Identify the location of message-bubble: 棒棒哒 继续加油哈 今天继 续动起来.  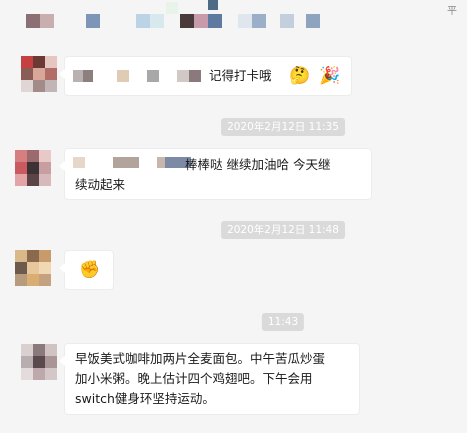
(215, 174).